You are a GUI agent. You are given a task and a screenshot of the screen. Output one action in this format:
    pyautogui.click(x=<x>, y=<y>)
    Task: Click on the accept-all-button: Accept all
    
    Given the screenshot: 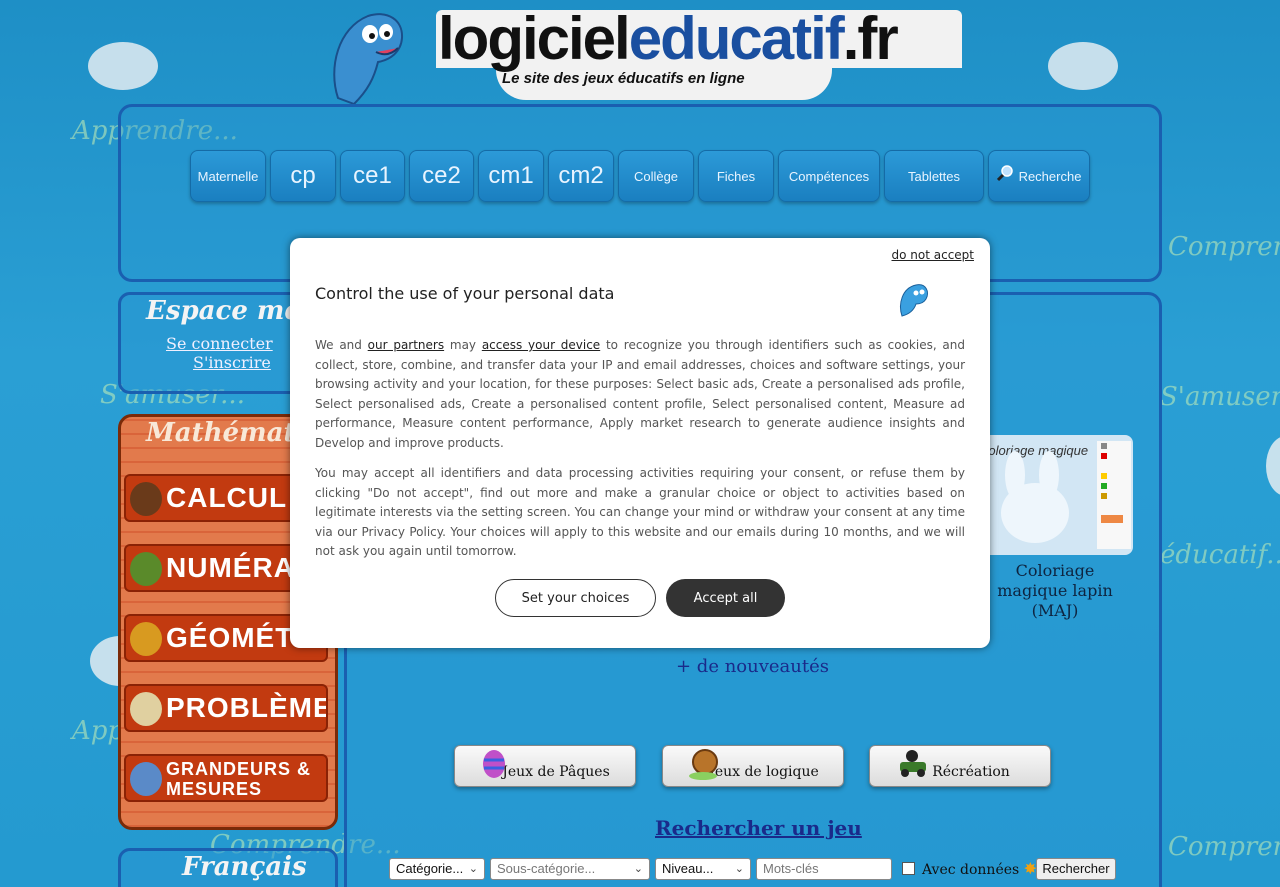 What is the action you would take?
    pyautogui.click(x=725, y=598)
    